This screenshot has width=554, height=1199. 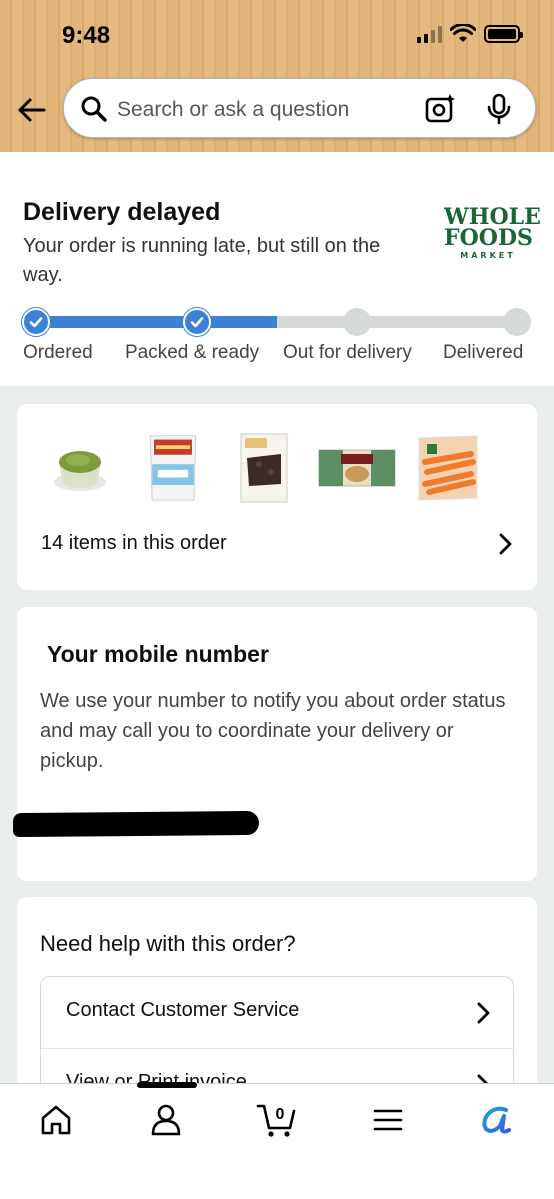 I want to click on redacted-phone-number, so click(x=136, y=824).